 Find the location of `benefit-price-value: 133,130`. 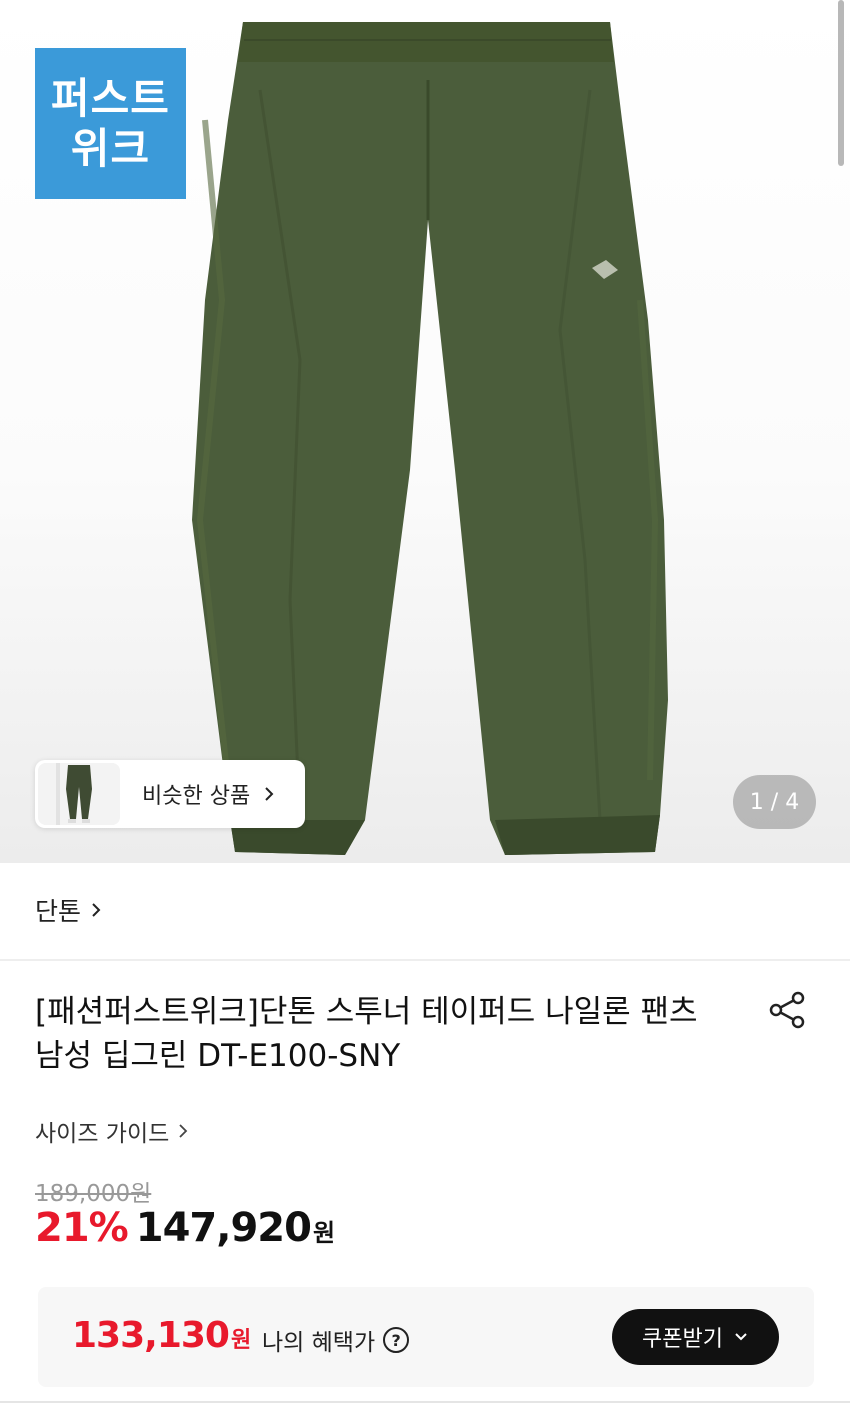

benefit-price-value: 133,130 is located at coordinates (151, 1335).